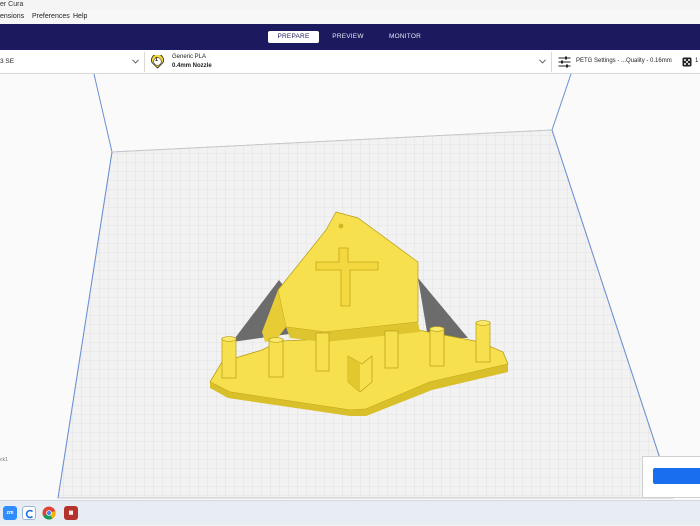  I want to click on menu-bar: ensions Preferences Help, so click(350, 17).